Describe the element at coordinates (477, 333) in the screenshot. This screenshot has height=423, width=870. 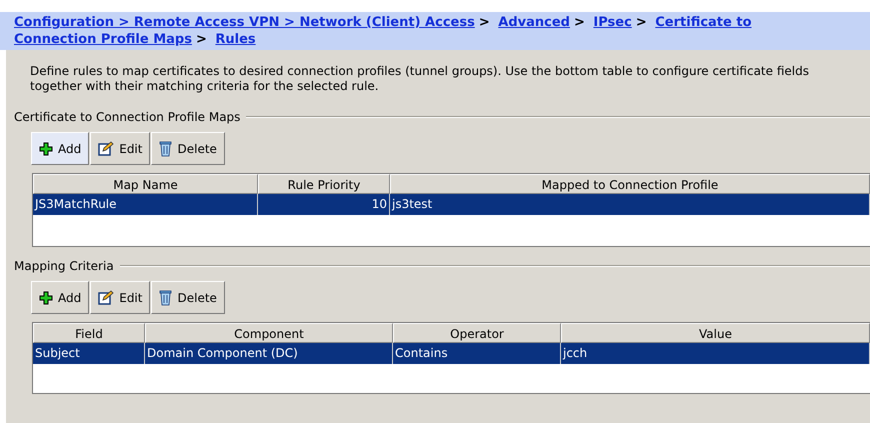
I see `column-header: Operator` at that location.